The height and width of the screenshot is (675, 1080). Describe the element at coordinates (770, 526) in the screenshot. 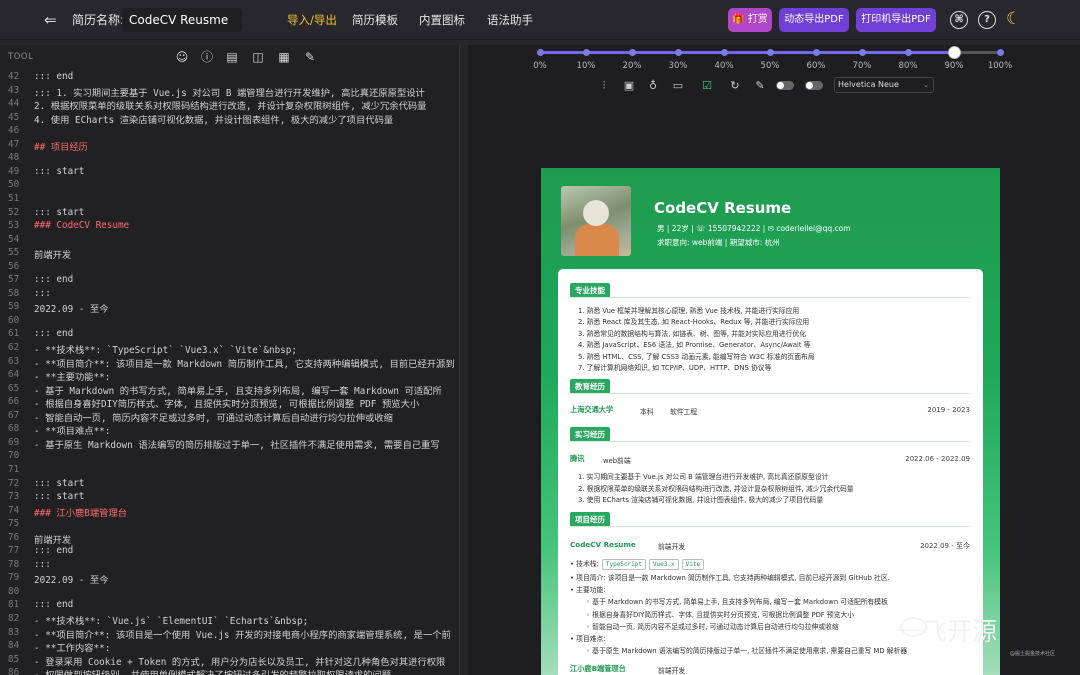

I see `section-divider` at that location.